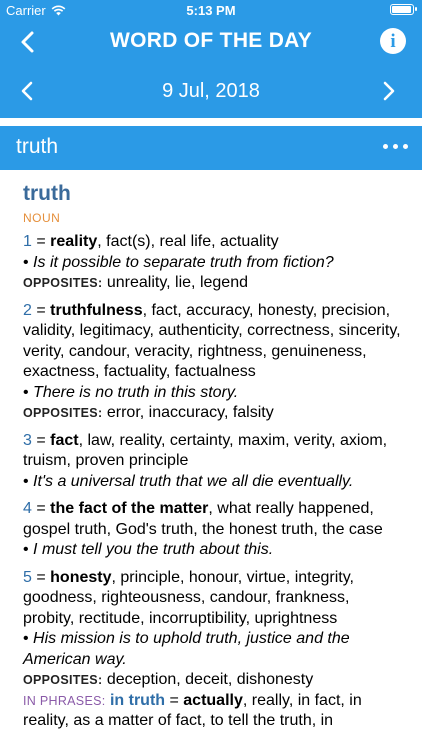 Image resolution: width=422 pixels, height=750 pixels. What do you see at coordinates (64, 440) in the screenshot?
I see `sense-headword: fact` at bounding box center [64, 440].